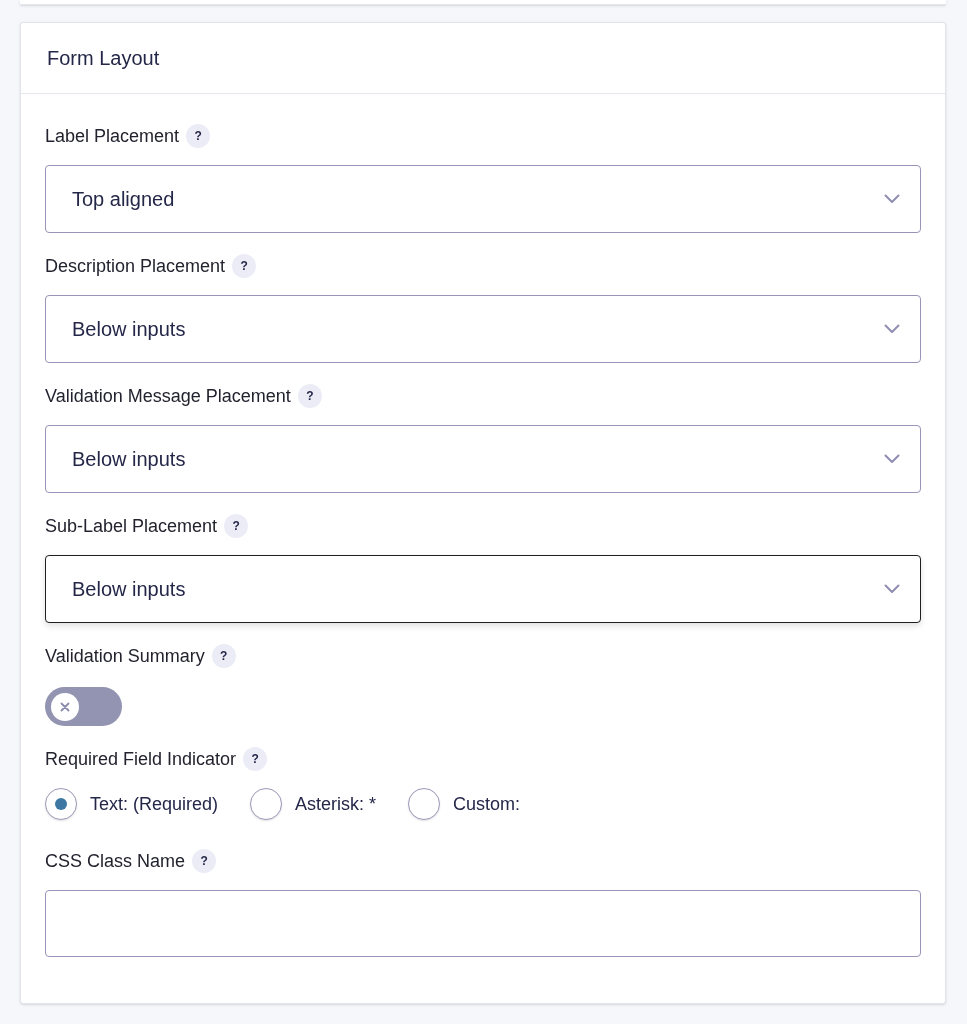  What do you see at coordinates (103, 58) in the screenshot?
I see `panel-title: Form Layout` at bounding box center [103, 58].